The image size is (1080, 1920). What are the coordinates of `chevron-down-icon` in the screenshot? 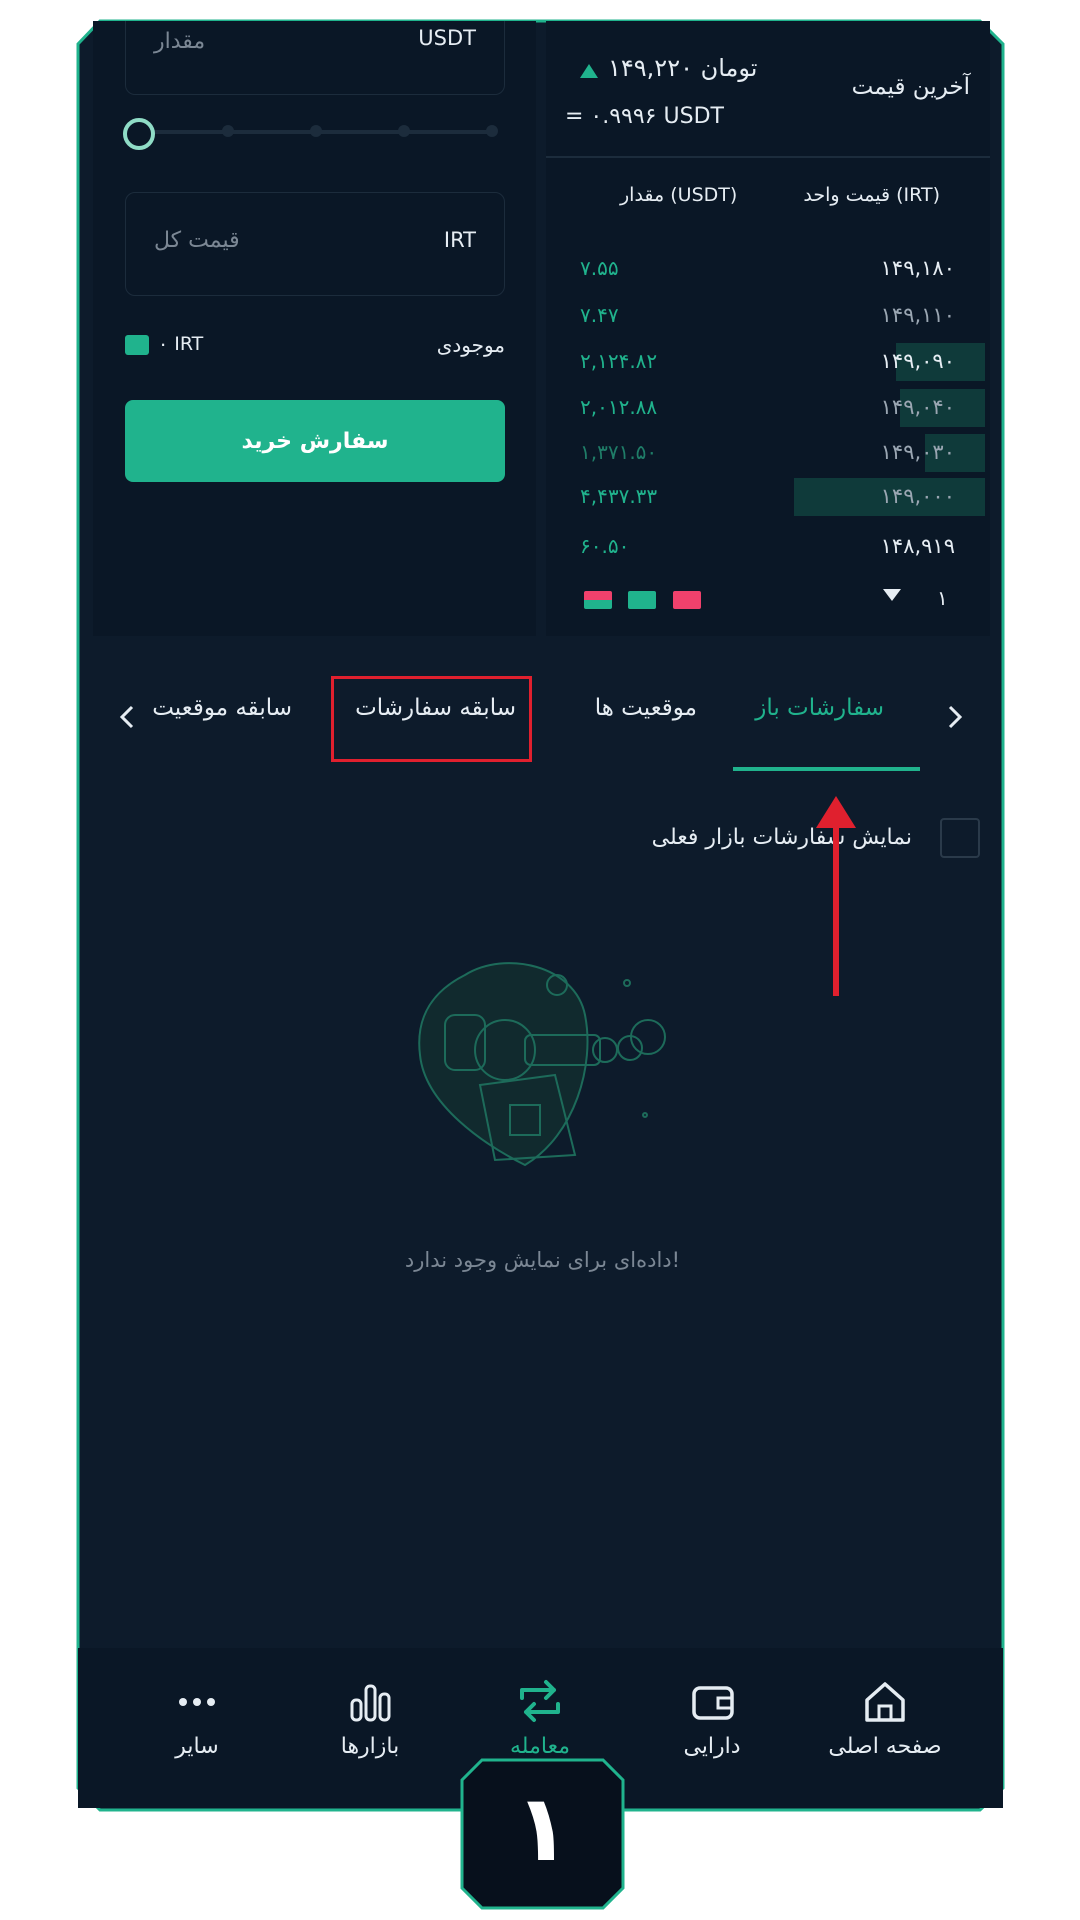 It's located at (892, 595).